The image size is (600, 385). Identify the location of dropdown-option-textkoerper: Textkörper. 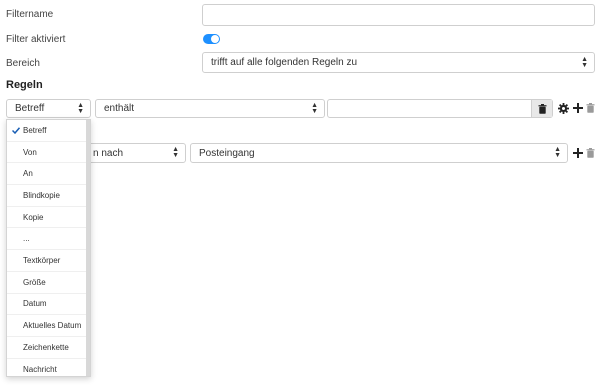
(47, 261).